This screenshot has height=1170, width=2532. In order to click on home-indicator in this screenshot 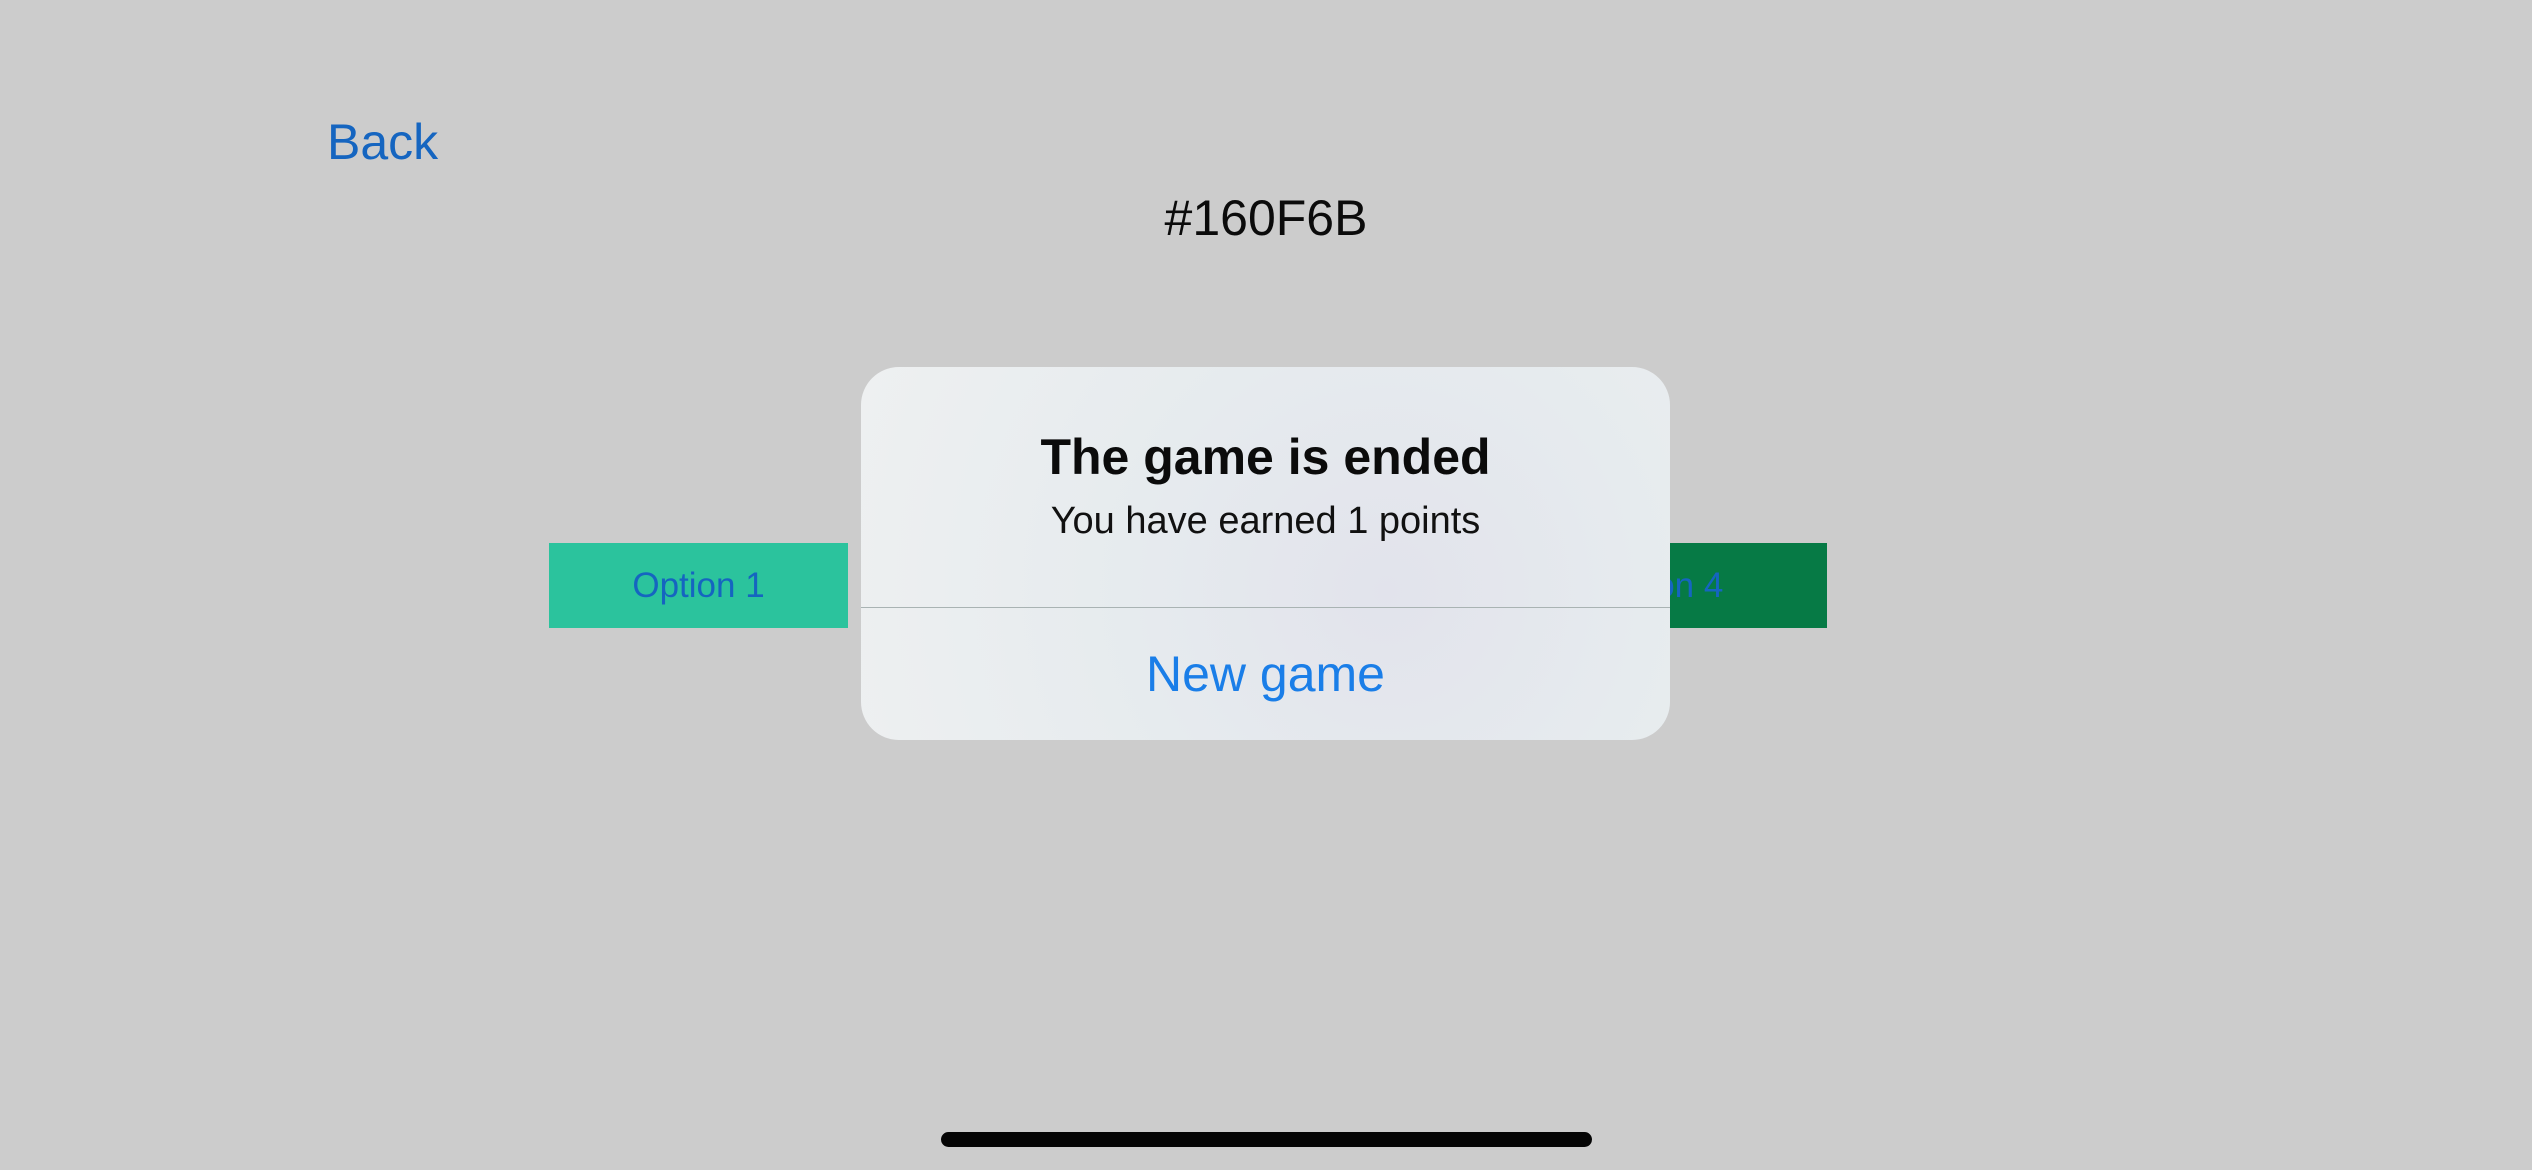, I will do `click(1266, 1139)`.